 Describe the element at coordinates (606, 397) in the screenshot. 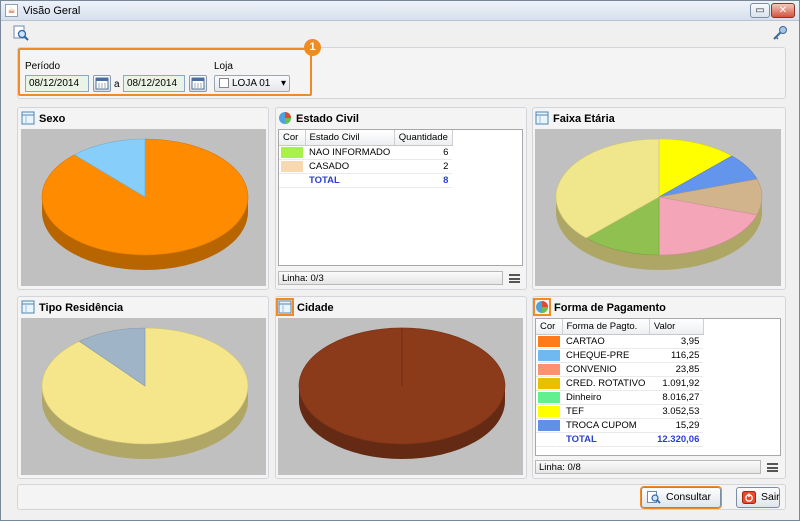

I see `label-cell: Dinheiro` at that location.